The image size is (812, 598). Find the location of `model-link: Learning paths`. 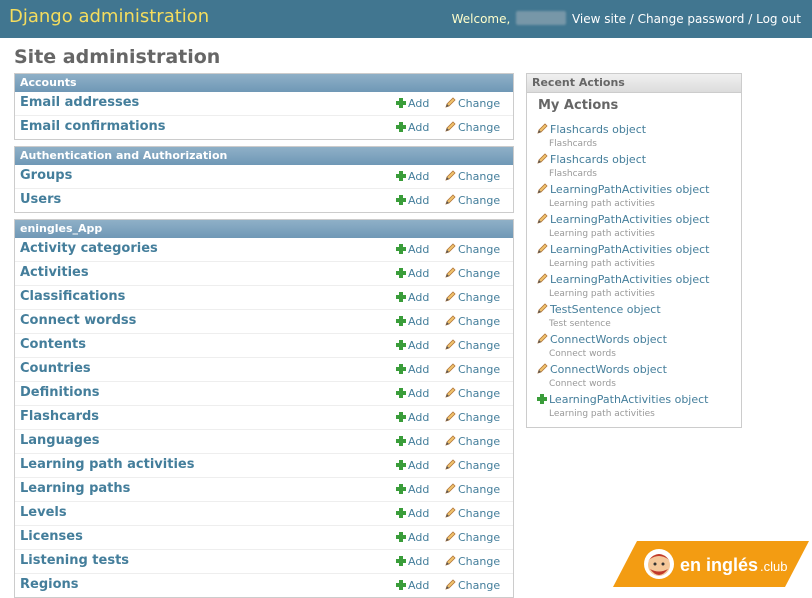

model-link: Learning paths is located at coordinates (75, 488).